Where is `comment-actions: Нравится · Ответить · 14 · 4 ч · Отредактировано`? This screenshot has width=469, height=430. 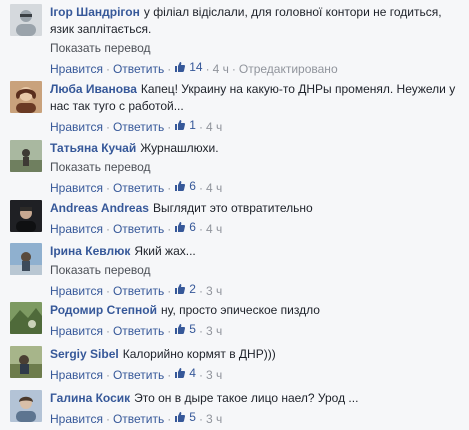 comment-actions: Нравится · Ответить · 14 · 4 ч · Отредактировано is located at coordinates (194, 67).